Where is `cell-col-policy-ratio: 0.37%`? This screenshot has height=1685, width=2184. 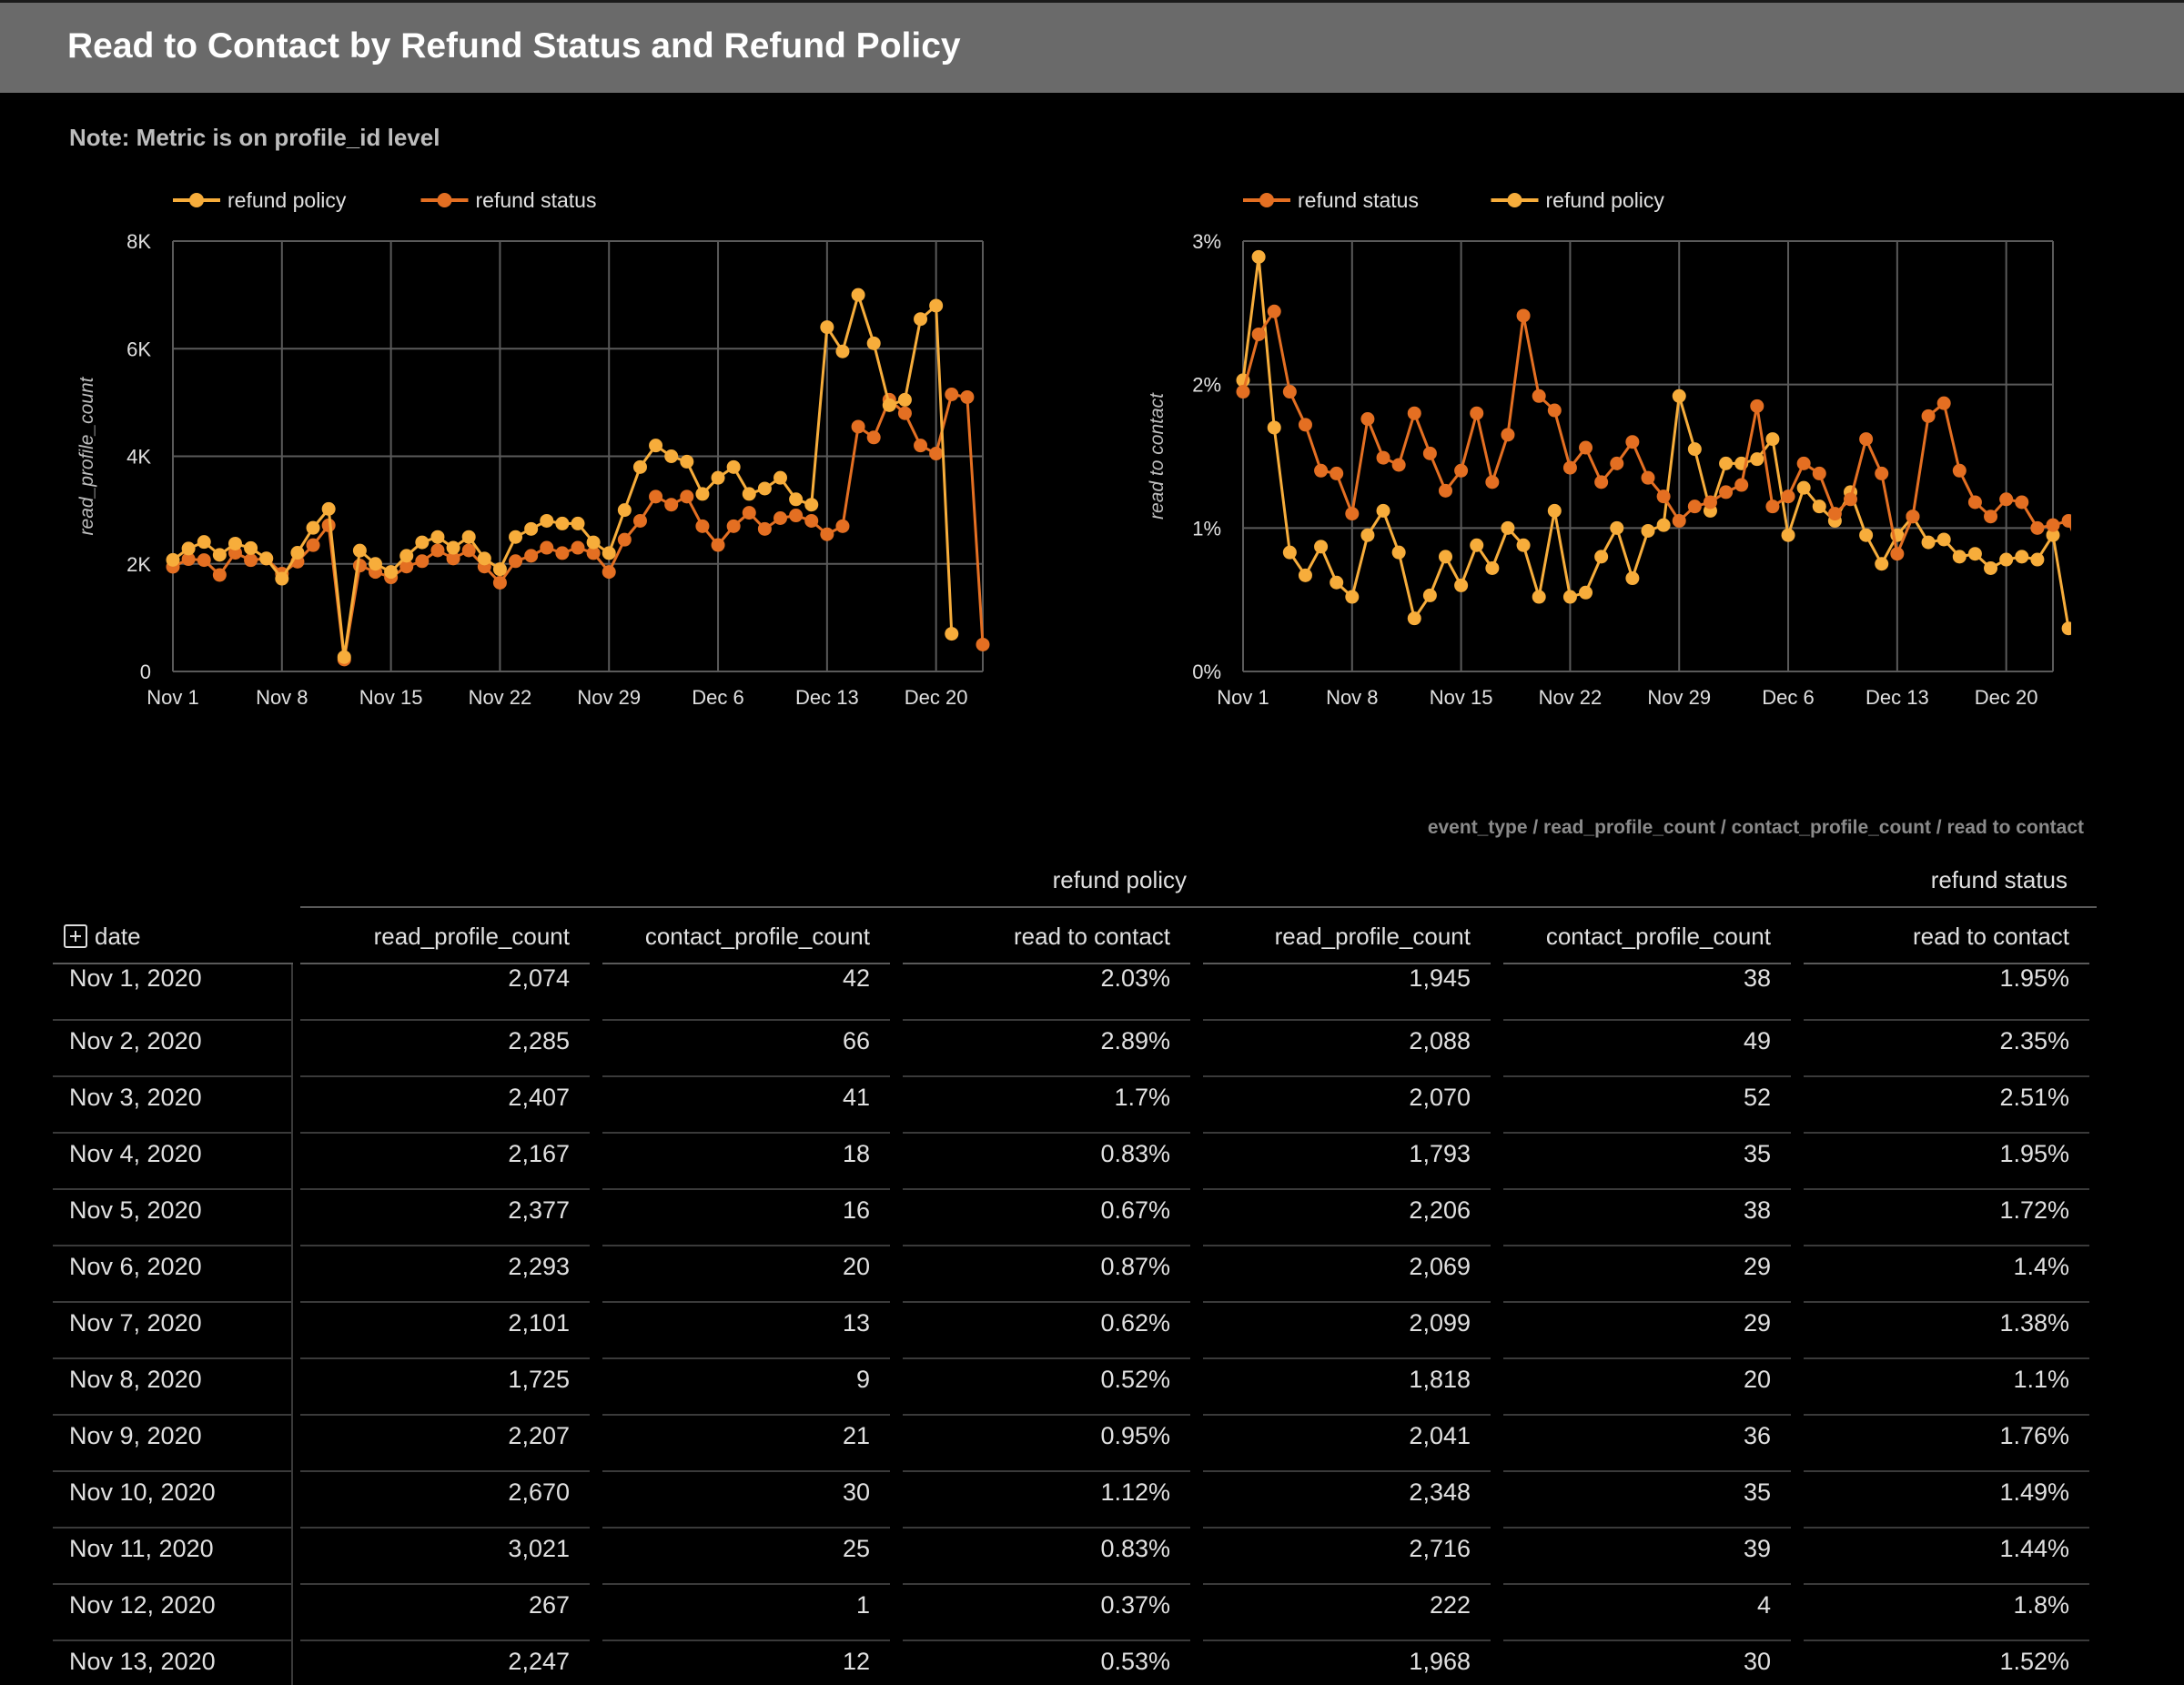 cell-col-policy-ratio: 0.37% is located at coordinates (1046, 1613).